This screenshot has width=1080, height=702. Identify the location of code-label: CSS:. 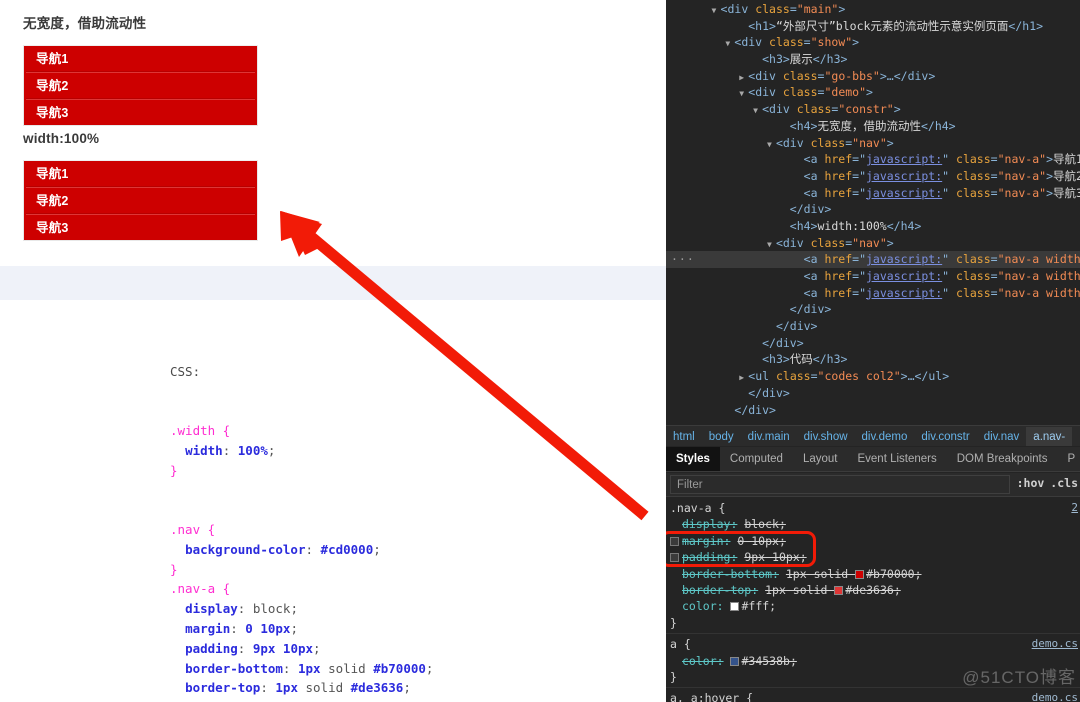
(185, 371).